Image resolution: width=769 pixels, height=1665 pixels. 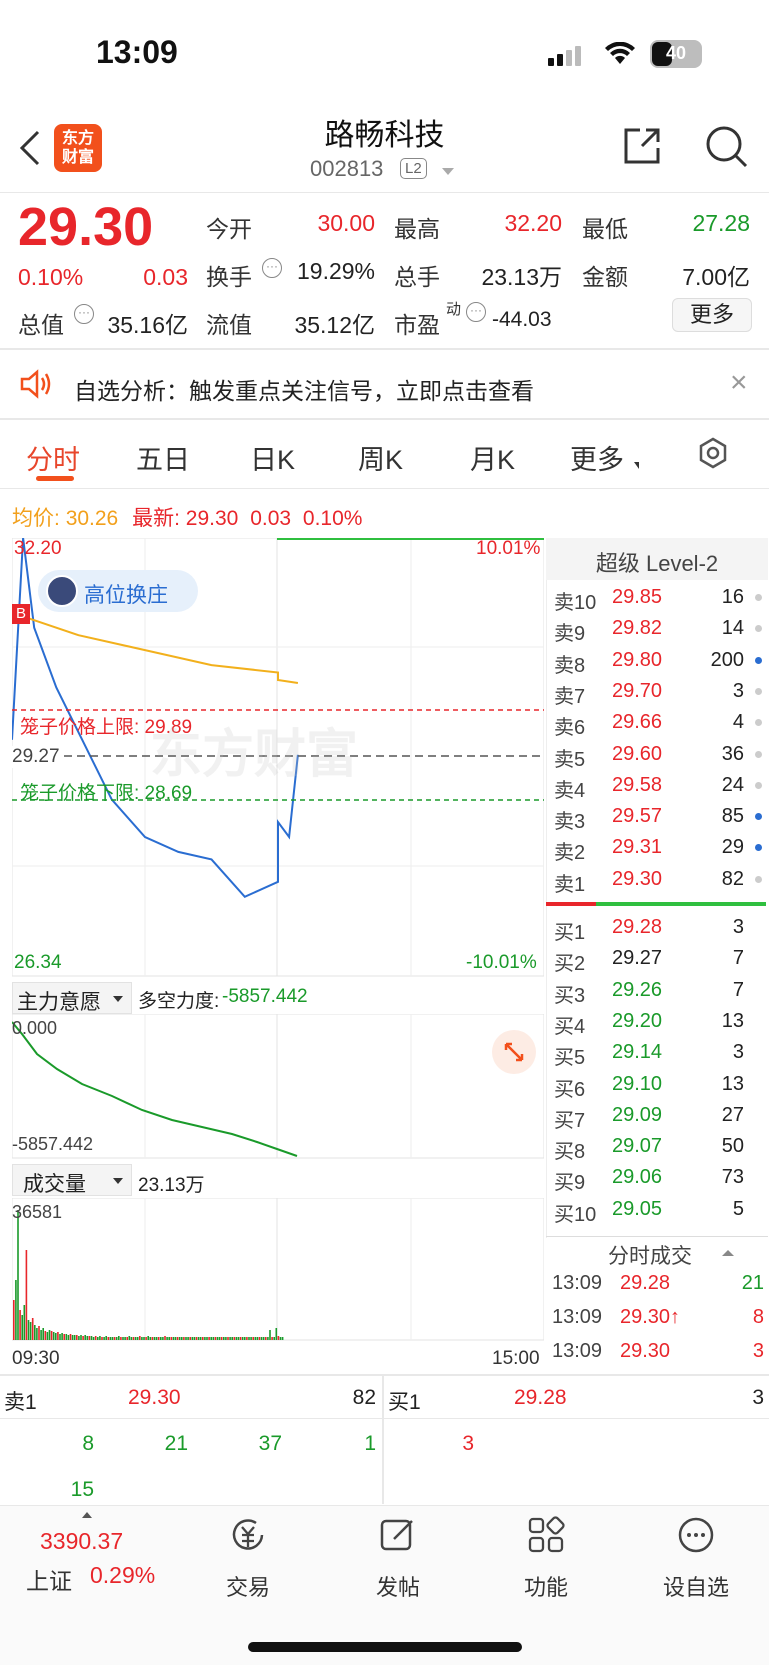 I want to click on tab-five-day: 五日, so click(x=163, y=457).